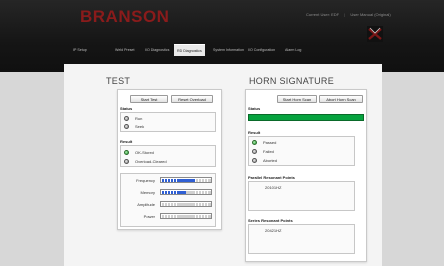 The height and width of the screenshot is (266, 444). I want to click on parallel-resonant-value: 20101HZ, so click(273, 187).